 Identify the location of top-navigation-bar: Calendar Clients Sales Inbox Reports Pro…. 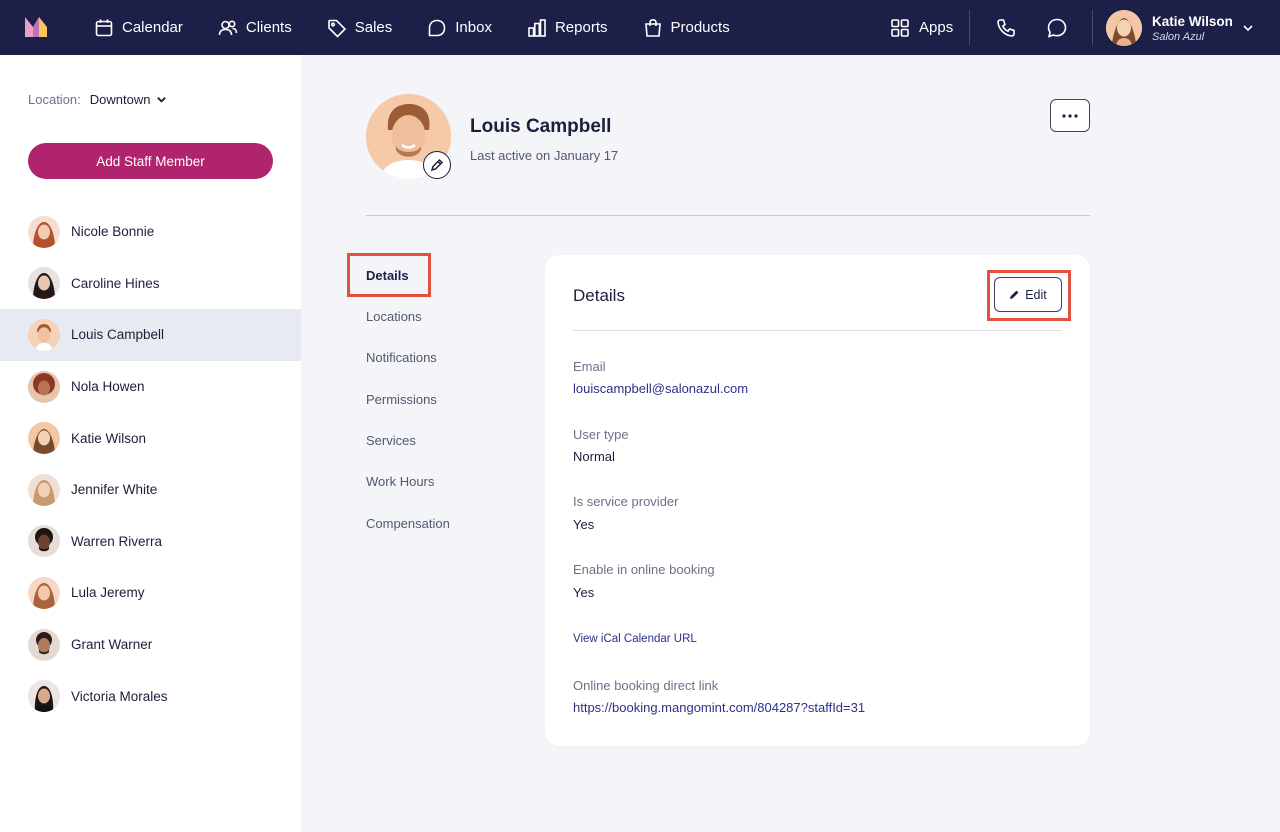
(640, 27).